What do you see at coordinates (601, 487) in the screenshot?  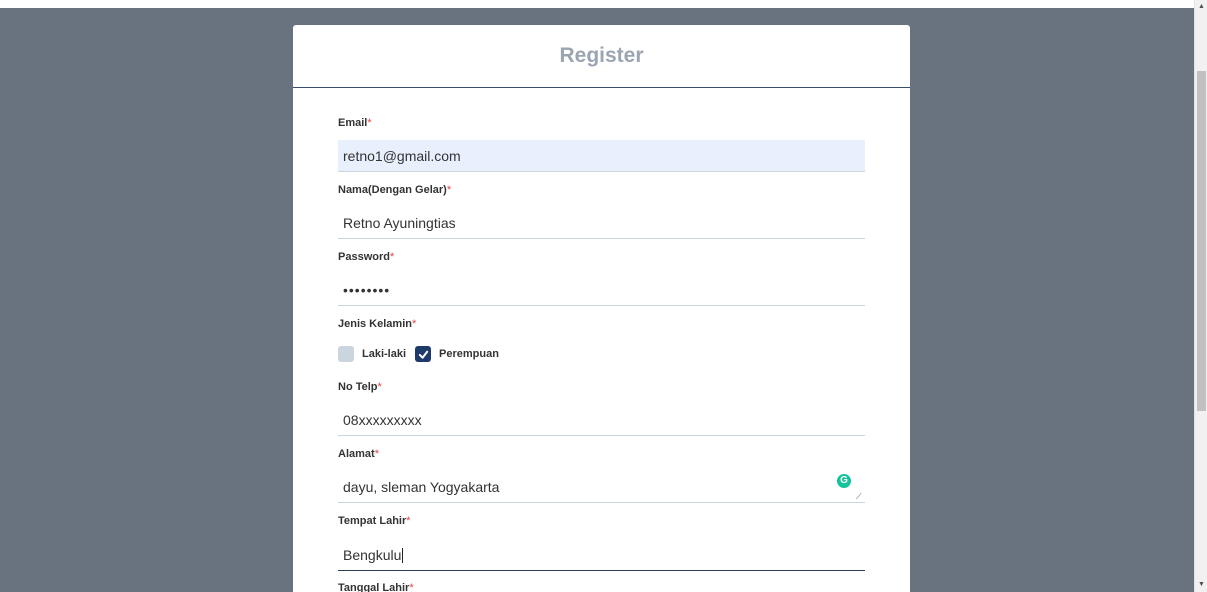 I see `alamat-textarea: dayu, sleman Yogyakarta G ⟋` at bounding box center [601, 487].